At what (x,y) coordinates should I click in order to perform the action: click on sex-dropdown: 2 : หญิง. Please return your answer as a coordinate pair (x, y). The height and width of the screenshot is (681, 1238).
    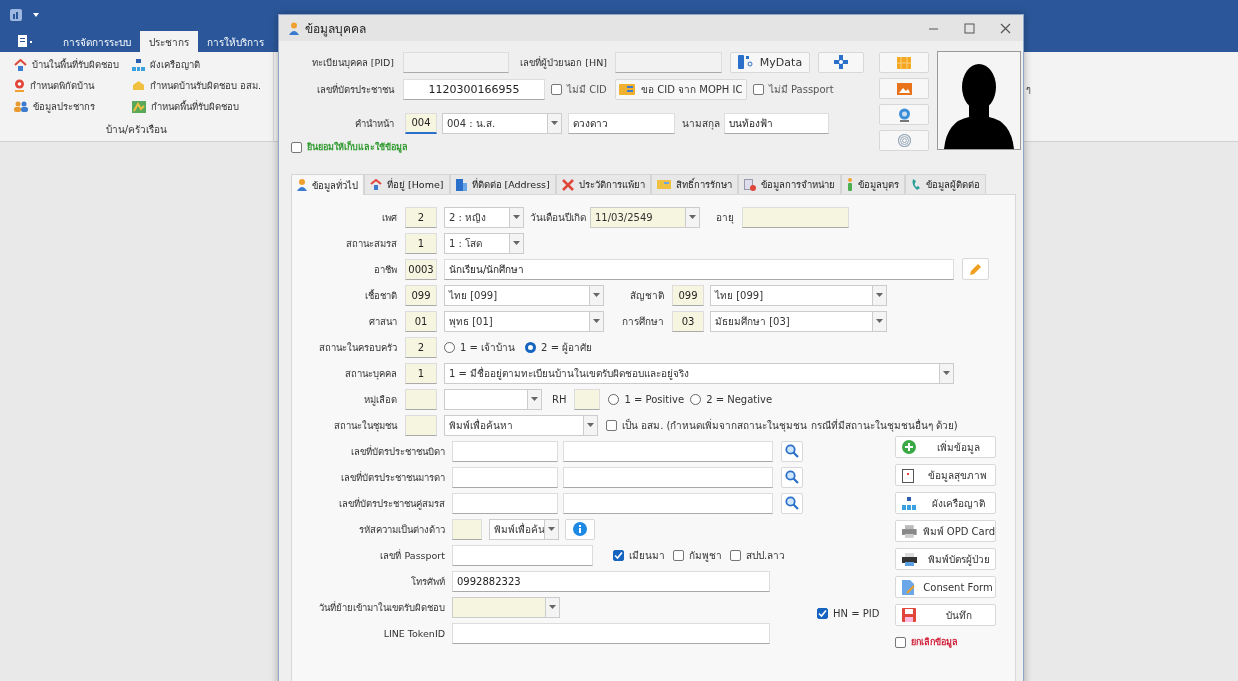
    Looking at the image, I should click on (484, 217).